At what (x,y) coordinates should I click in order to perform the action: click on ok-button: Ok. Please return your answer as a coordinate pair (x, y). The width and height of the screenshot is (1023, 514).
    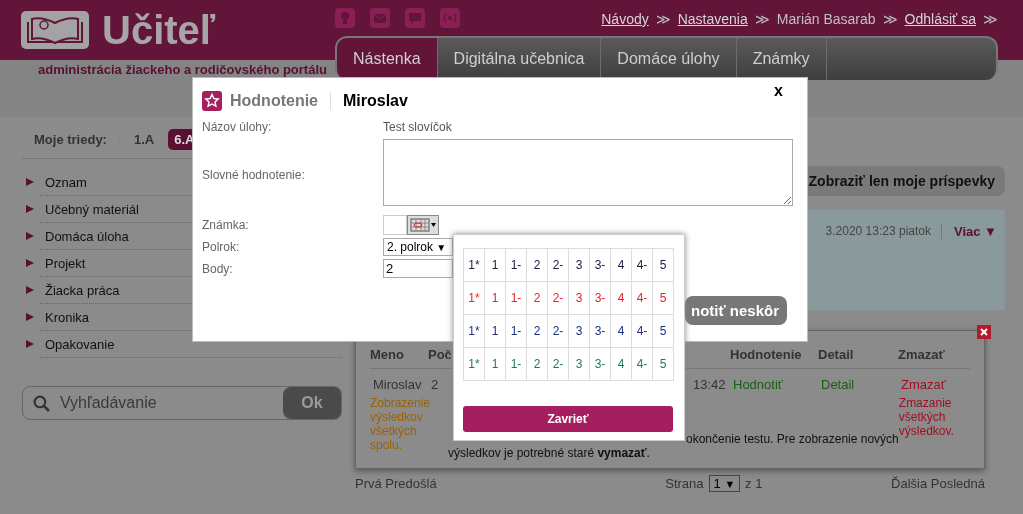
    Looking at the image, I should click on (312, 403).